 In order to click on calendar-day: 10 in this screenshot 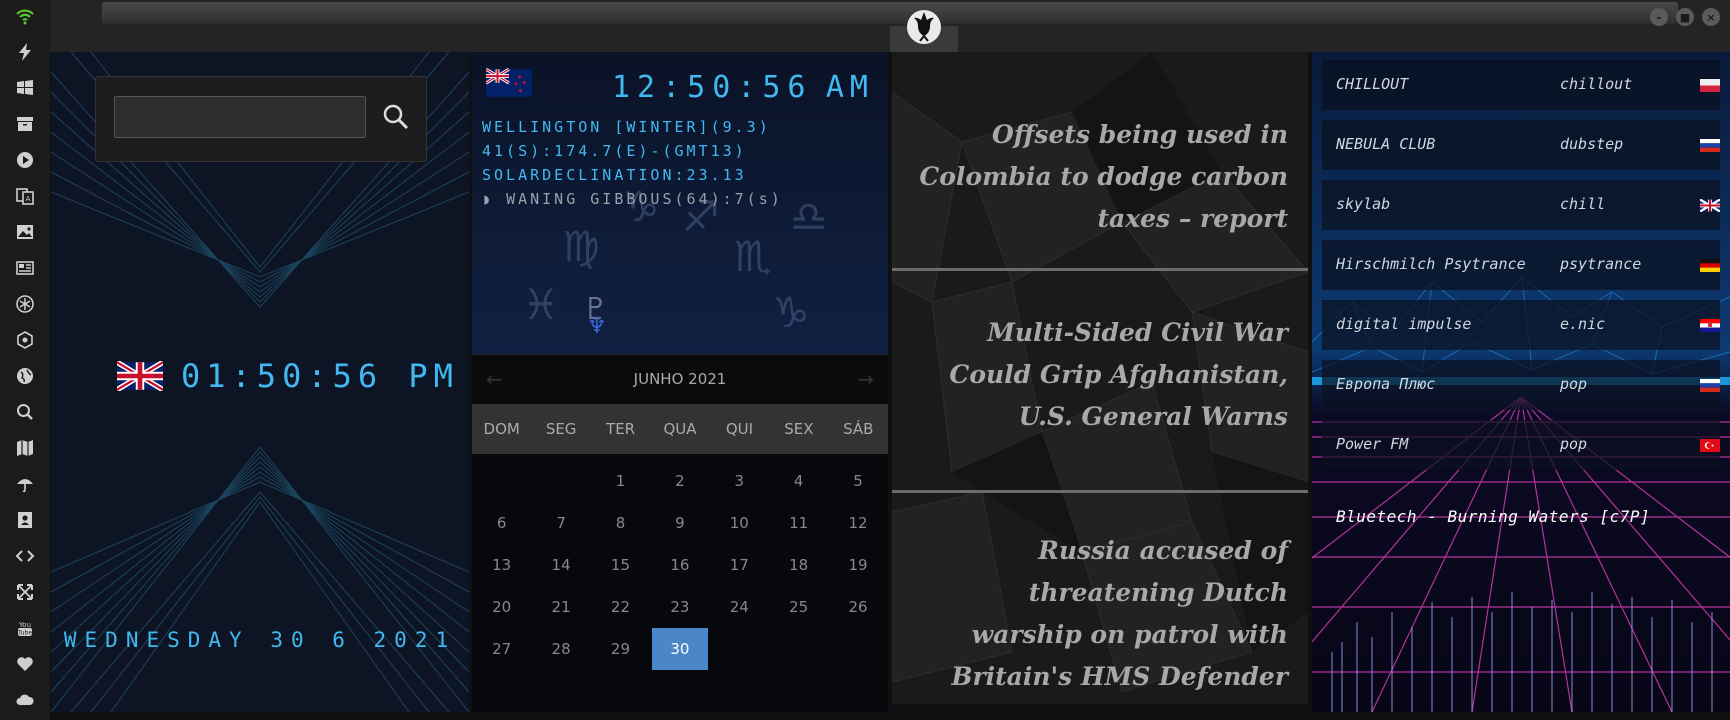, I will do `click(739, 523)`.